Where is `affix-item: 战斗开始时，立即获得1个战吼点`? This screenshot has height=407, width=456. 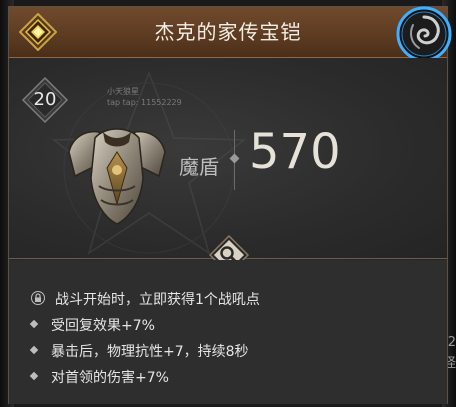
affix-item: 战斗开始时，立即获得1个战吼点 is located at coordinates (145, 300).